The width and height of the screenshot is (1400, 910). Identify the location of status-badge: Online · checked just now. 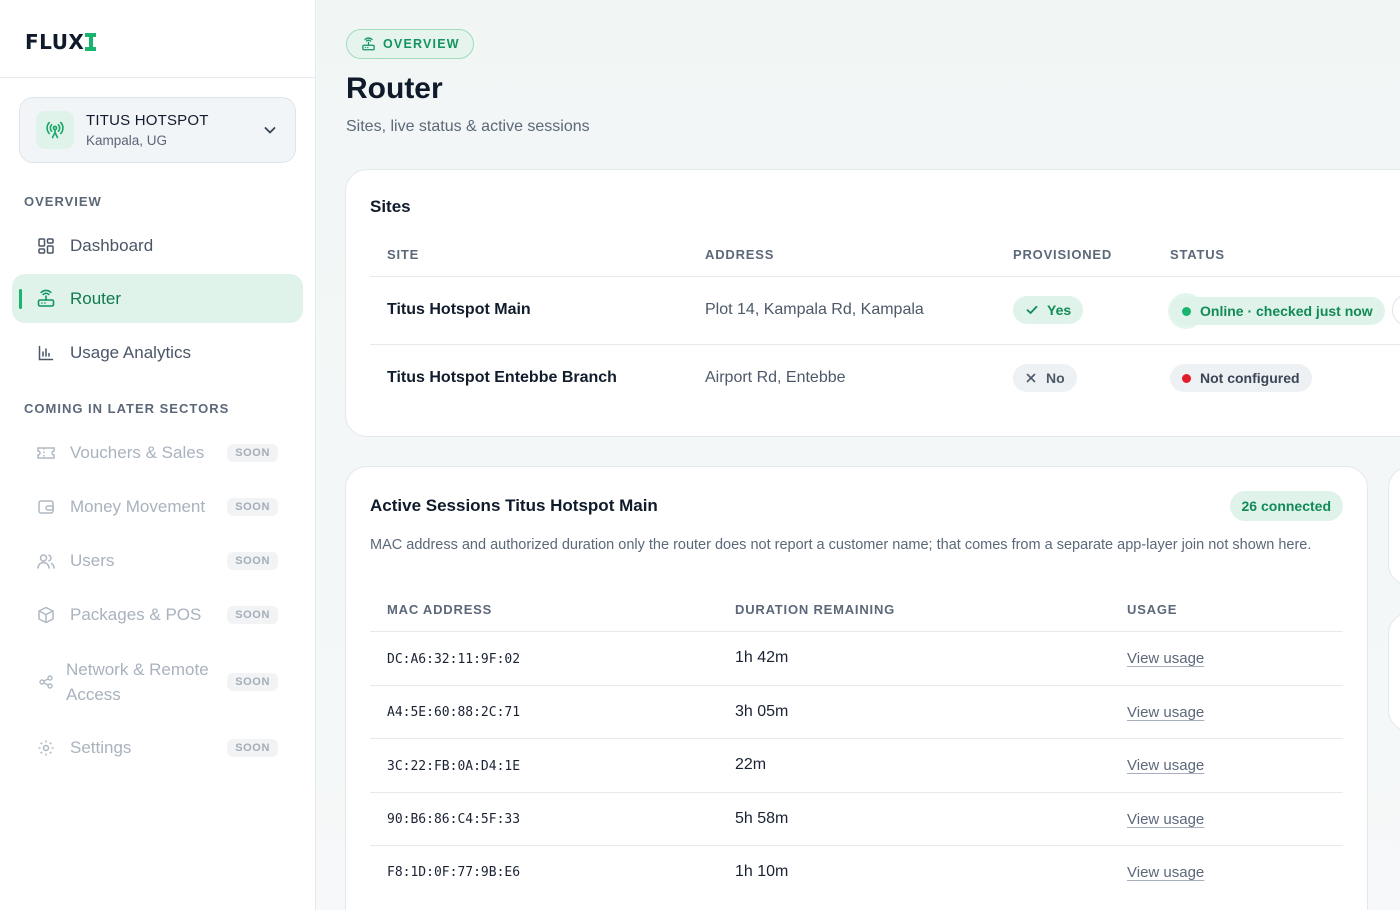
(1277, 311).